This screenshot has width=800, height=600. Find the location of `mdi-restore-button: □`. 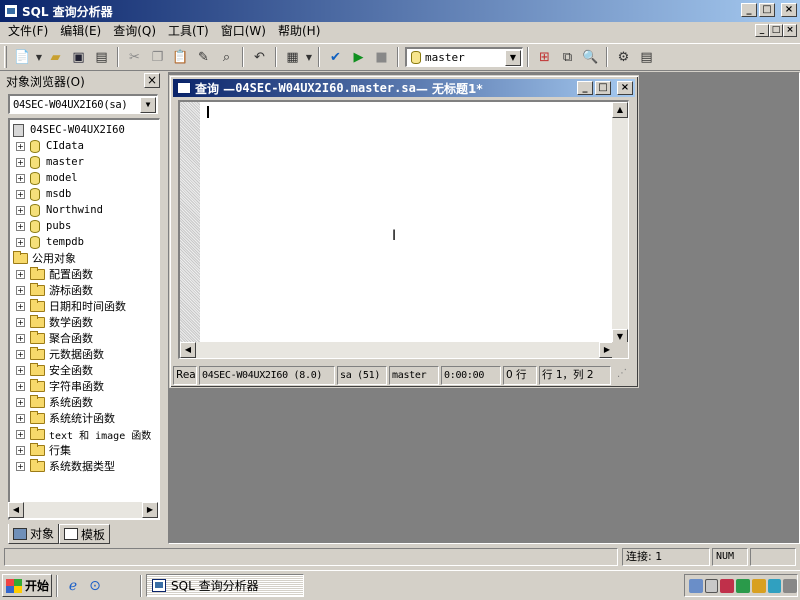

mdi-restore-button: □ is located at coordinates (776, 30).